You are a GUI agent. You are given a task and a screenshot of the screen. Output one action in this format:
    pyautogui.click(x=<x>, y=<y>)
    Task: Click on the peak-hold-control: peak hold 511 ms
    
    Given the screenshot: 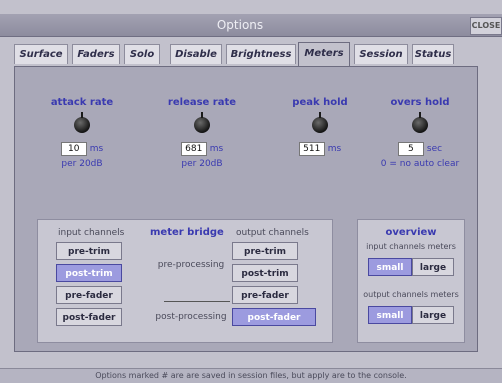 What is the action you would take?
    pyautogui.click(x=320, y=126)
    